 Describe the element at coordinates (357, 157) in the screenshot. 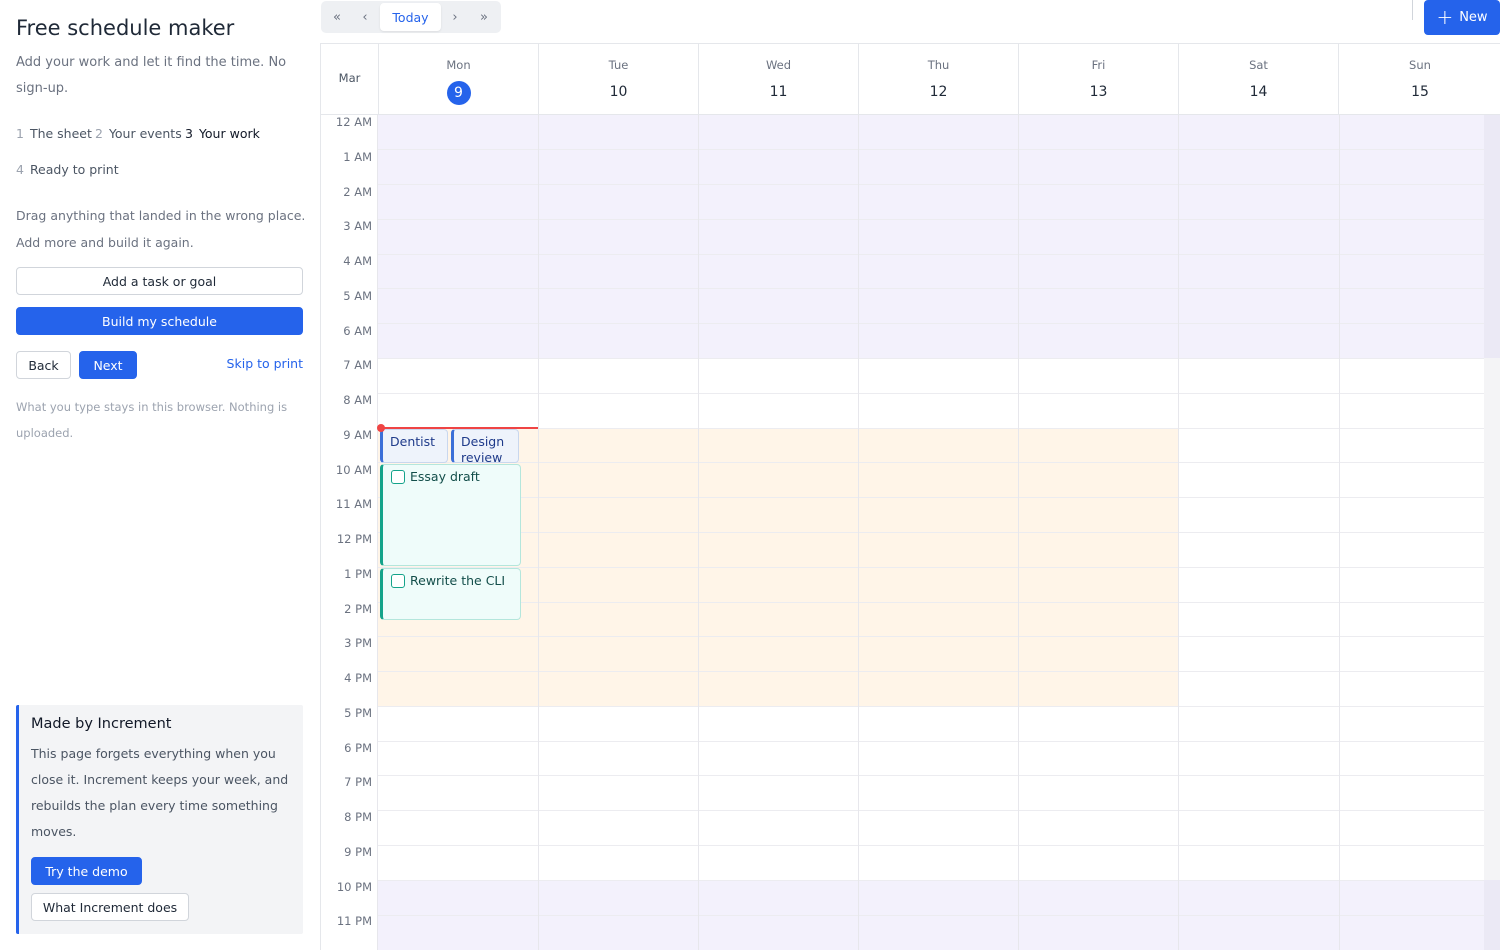

I see `hour-label: 1 AM` at that location.